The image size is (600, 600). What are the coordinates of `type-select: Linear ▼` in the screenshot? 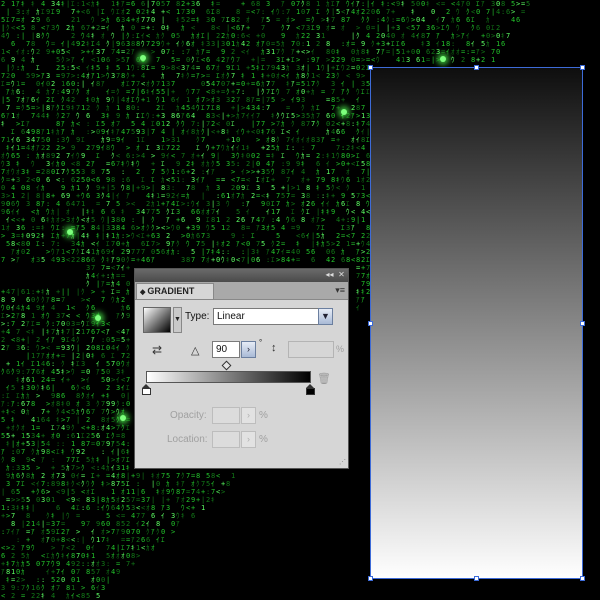 It's located at (273, 316).